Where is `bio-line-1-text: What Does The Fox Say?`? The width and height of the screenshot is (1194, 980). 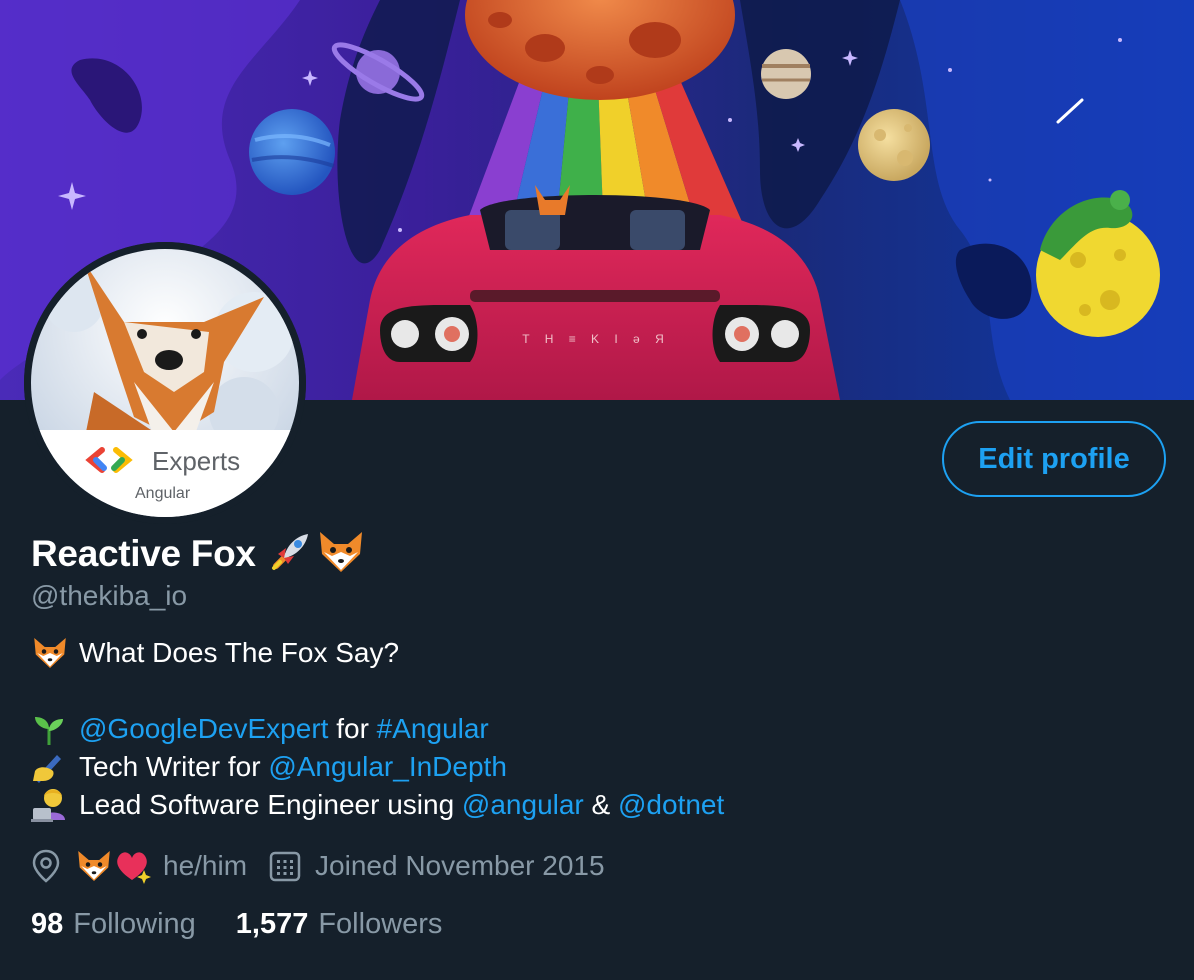
bio-line-1-text: What Does The Fox Say? is located at coordinates (239, 652).